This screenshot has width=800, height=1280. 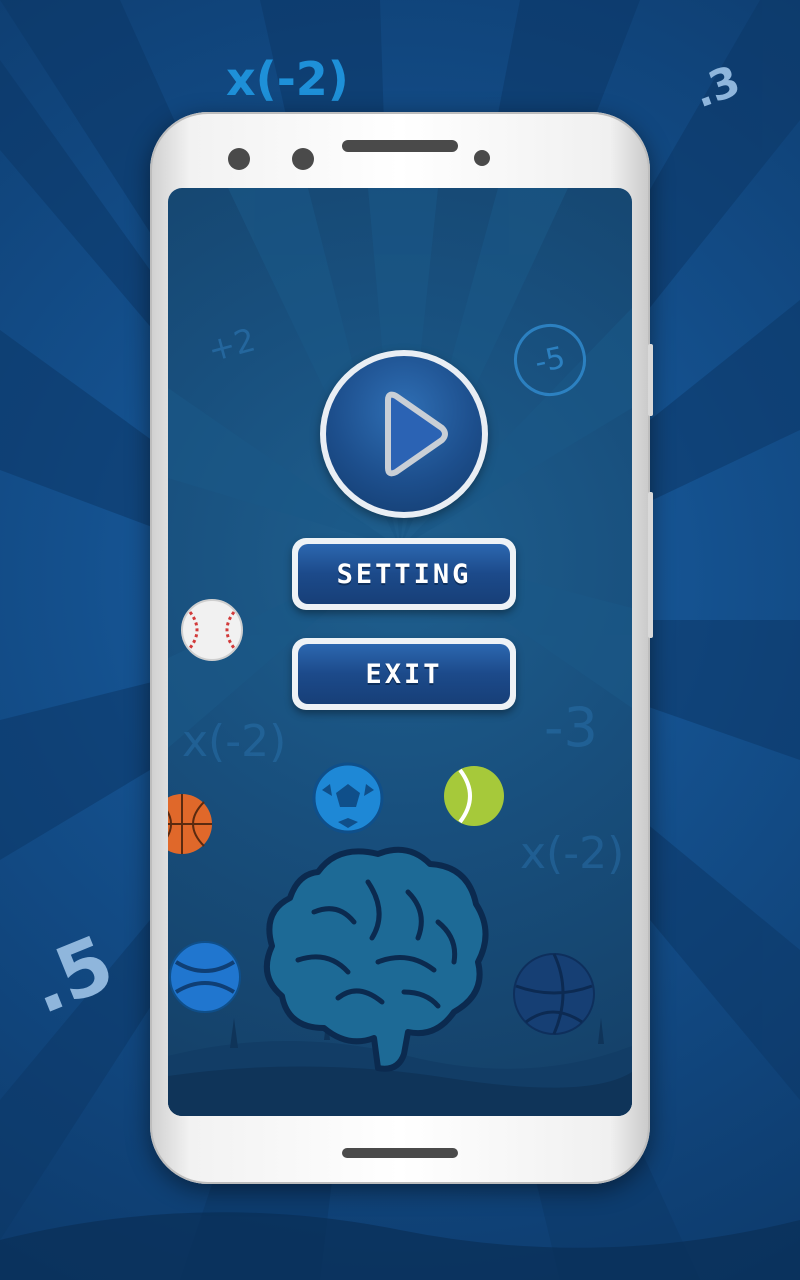 What do you see at coordinates (239, 159) in the screenshot?
I see `front-camera` at bounding box center [239, 159].